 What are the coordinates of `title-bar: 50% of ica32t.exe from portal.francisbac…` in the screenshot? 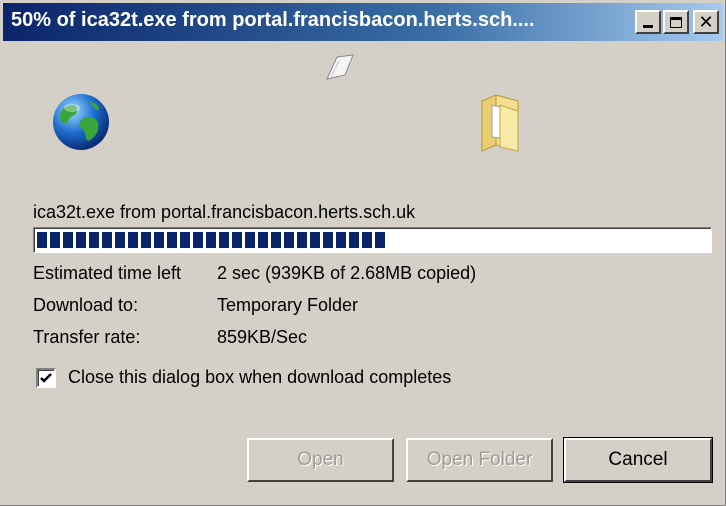 It's located at (363, 22).